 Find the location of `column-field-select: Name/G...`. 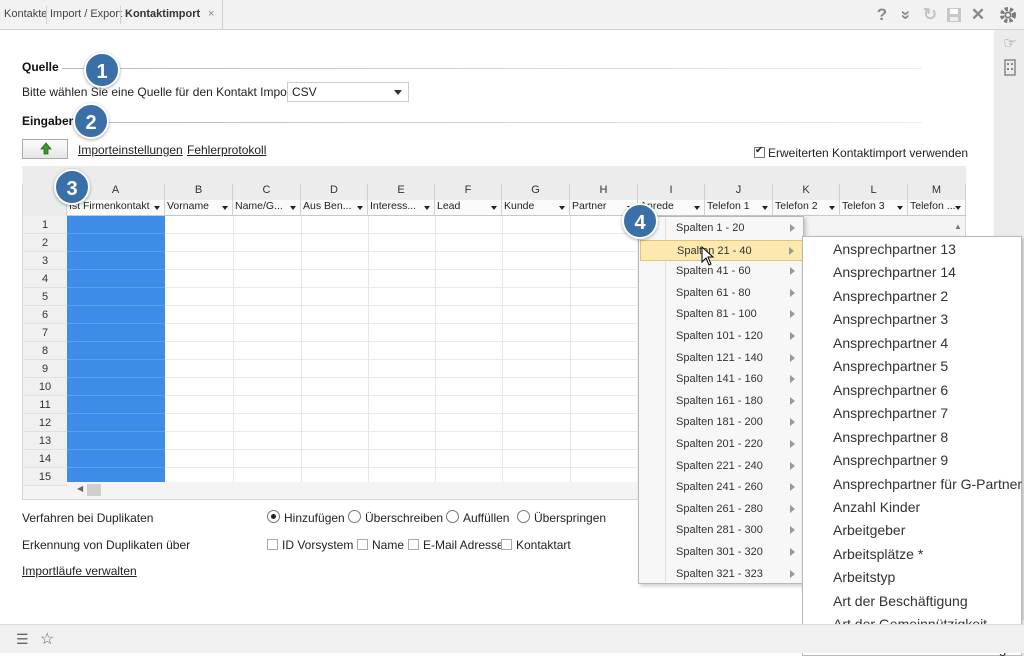

column-field-select: Name/G... is located at coordinates (267, 208).